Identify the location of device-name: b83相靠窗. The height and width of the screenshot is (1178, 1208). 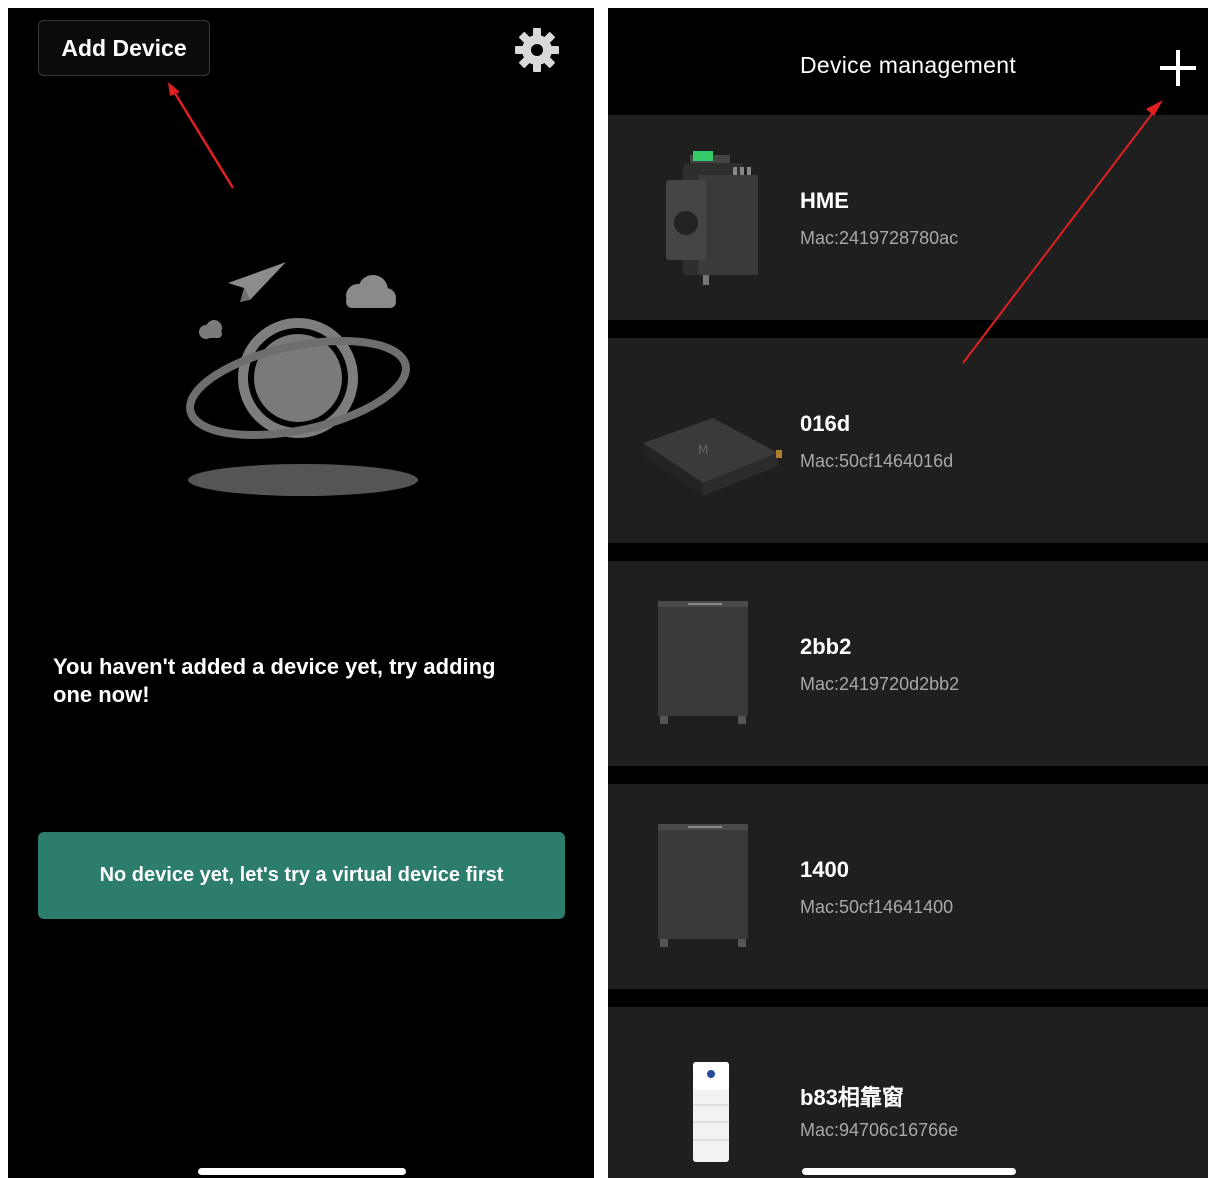
(852, 1097).